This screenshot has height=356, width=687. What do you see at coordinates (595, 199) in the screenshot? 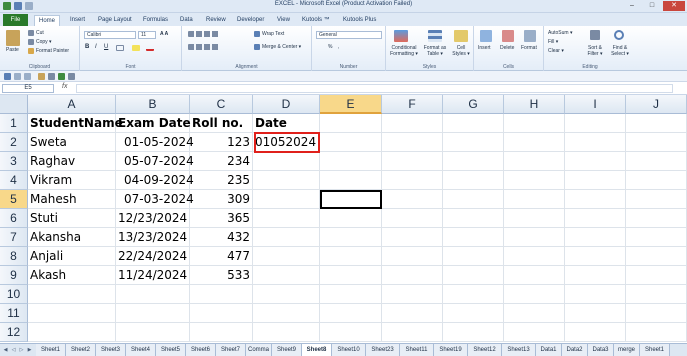
I see `cell-i5` at bounding box center [595, 199].